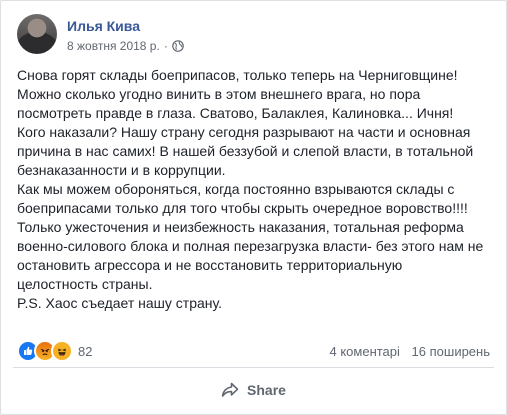 The height and width of the screenshot is (415, 507). Describe the element at coordinates (119, 303) in the screenshot. I see `post-text-line: P.S. Хаос съедает нашу страну.` at that location.